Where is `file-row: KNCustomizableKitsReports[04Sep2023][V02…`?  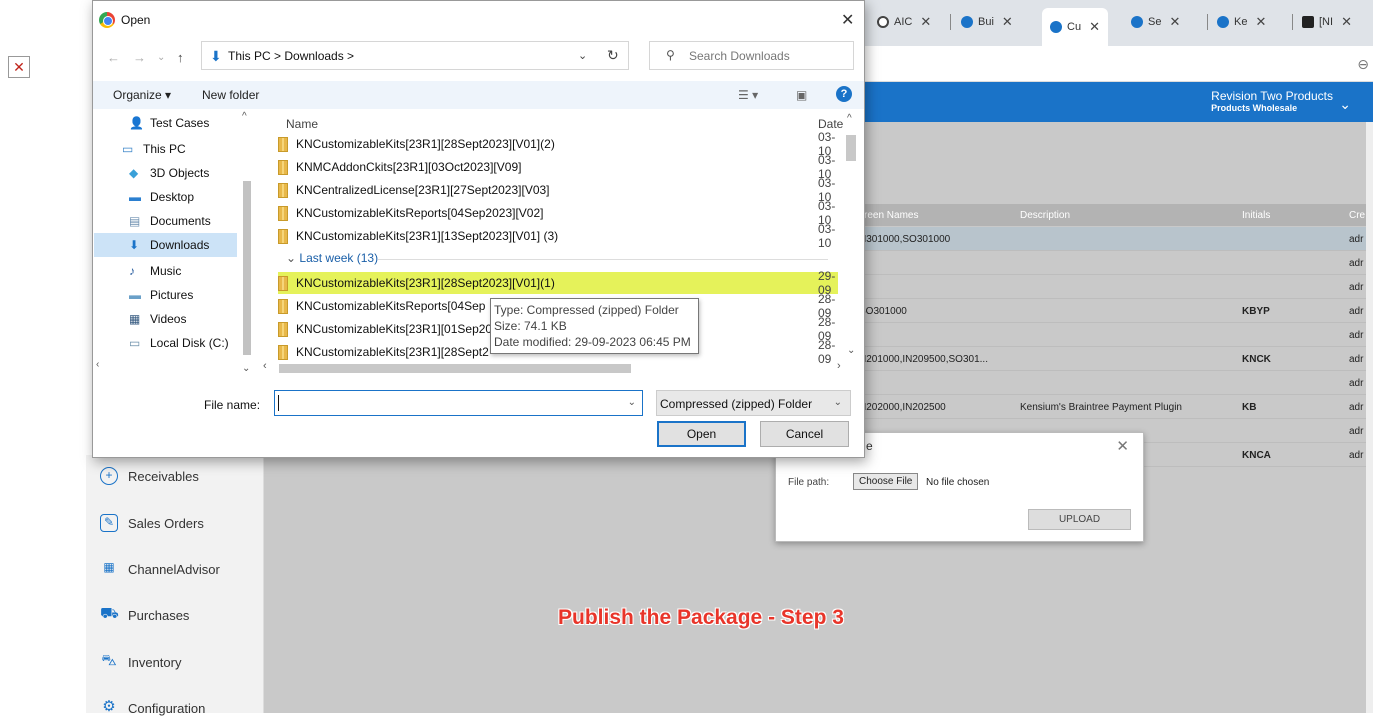 file-row: KNCustomizableKitsReports[04Sep2023][V02… is located at coordinates (558, 213).